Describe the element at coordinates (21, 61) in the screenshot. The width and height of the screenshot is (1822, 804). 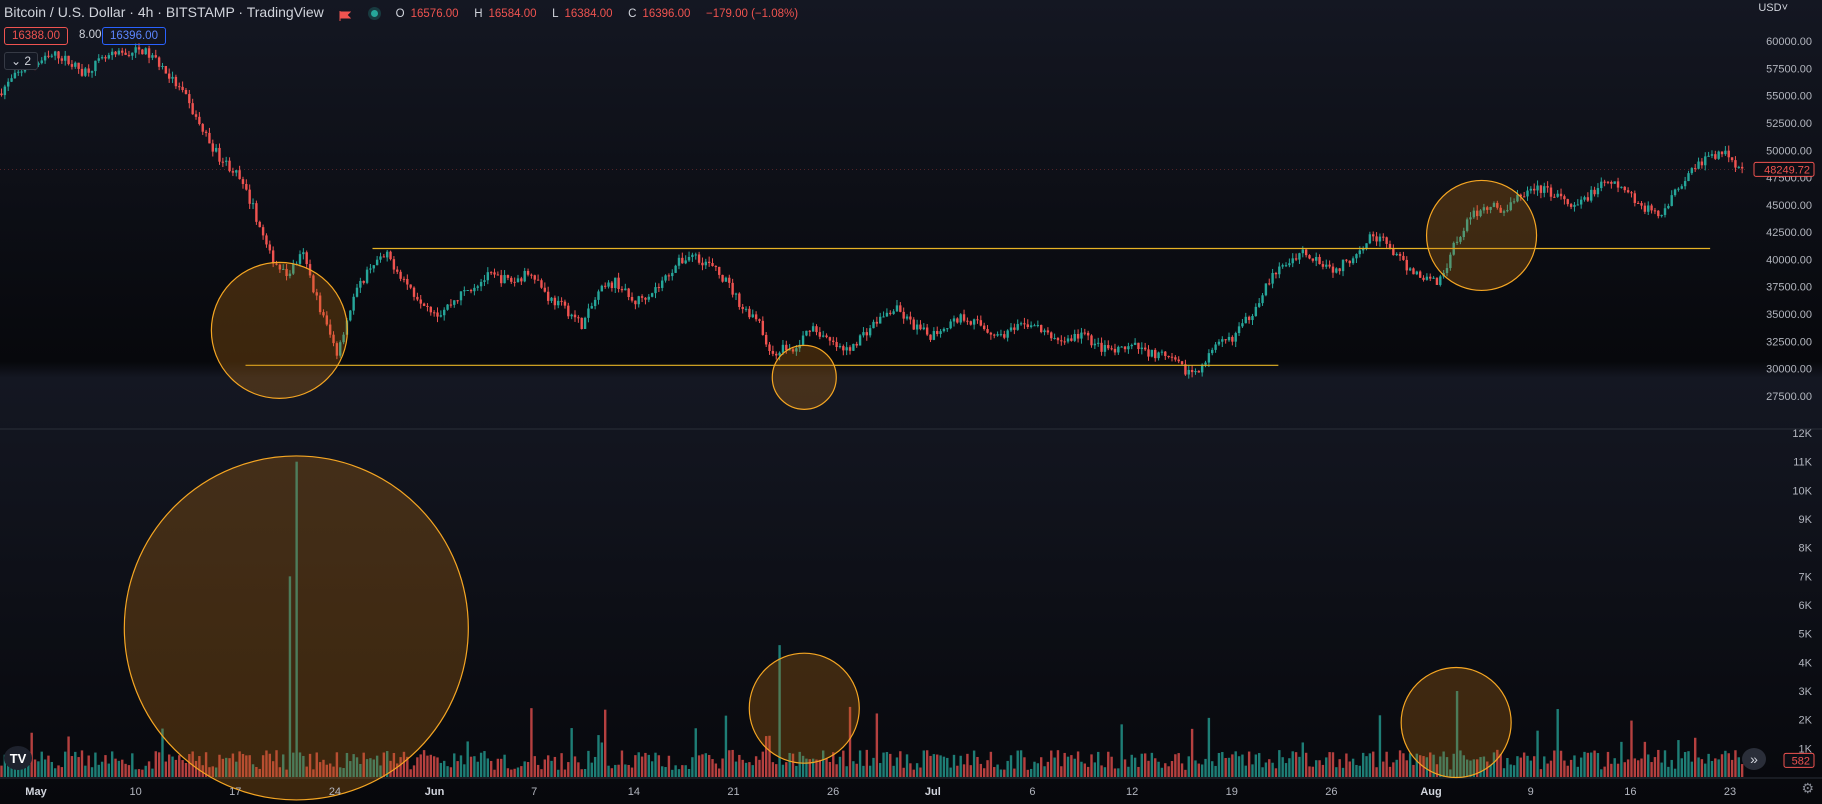
I see `indicators-toggle: ⌄ 2` at that location.